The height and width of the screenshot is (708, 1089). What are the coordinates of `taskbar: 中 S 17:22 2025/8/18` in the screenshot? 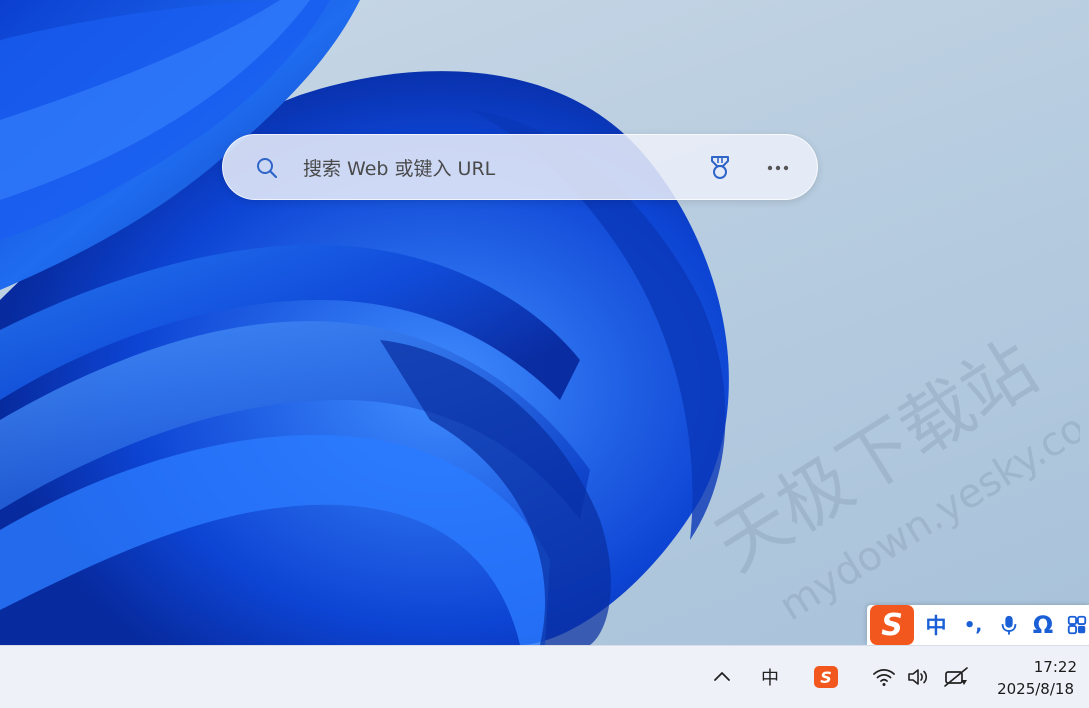 It's located at (544, 676).